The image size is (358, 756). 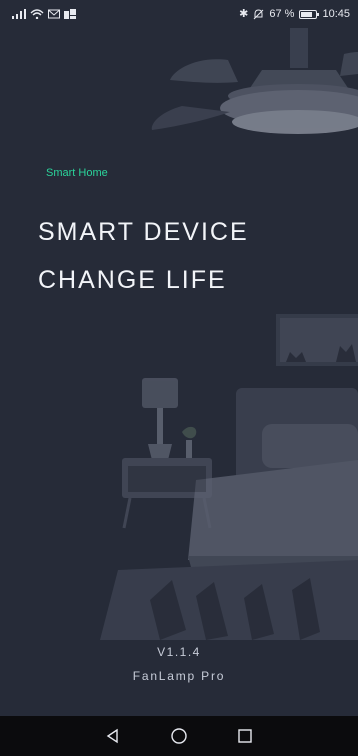 What do you see at coordinates (179, 14) in the screenshot?
I see `status-bar: ✱ 67 % 10:45` at bounding box center [179, 14].